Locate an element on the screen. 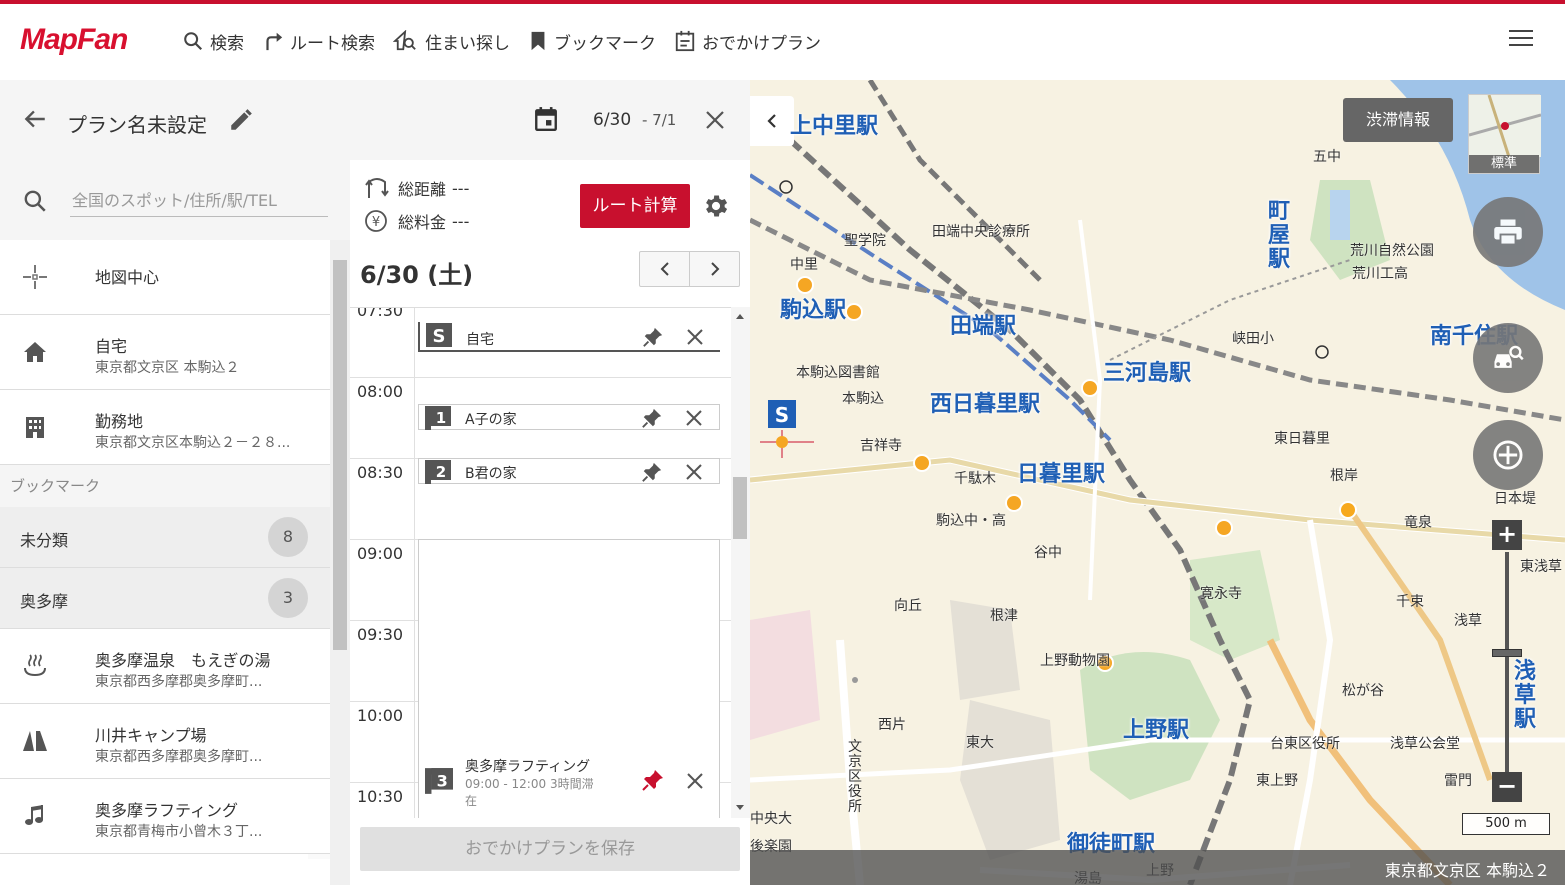  bookmark-category: 未分類 8 is located at coordinates (165, 537).